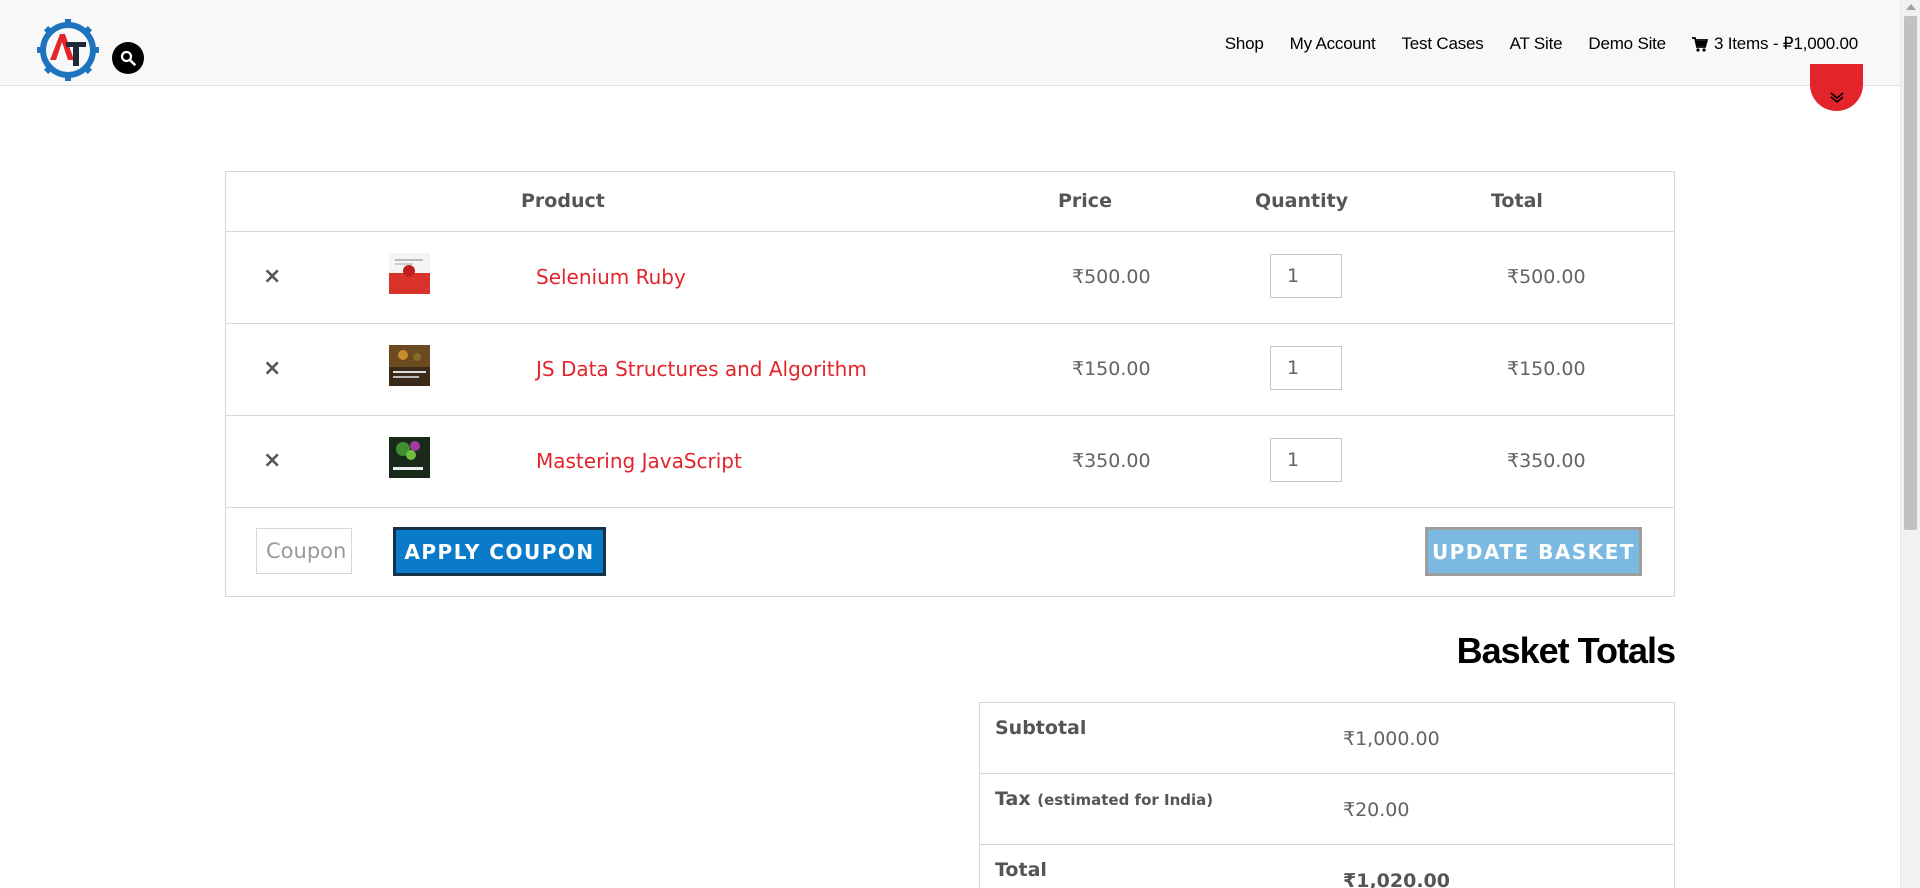 The width and height of the screenshot is (1920, 888). I want to click on product-name-link: Mastering JavaScript, so click(639, 461).